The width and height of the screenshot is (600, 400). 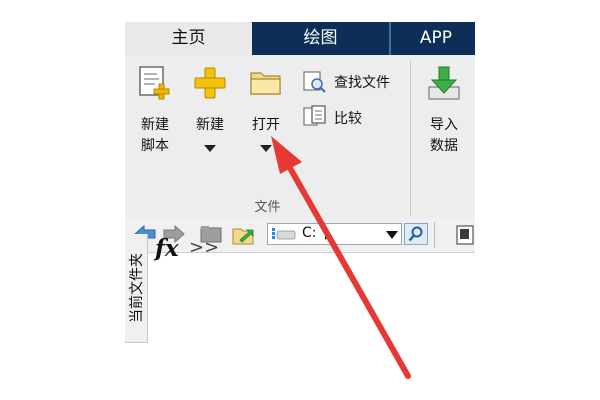 I want to click on annotation-arrow-head, so click(x=286, y=155).